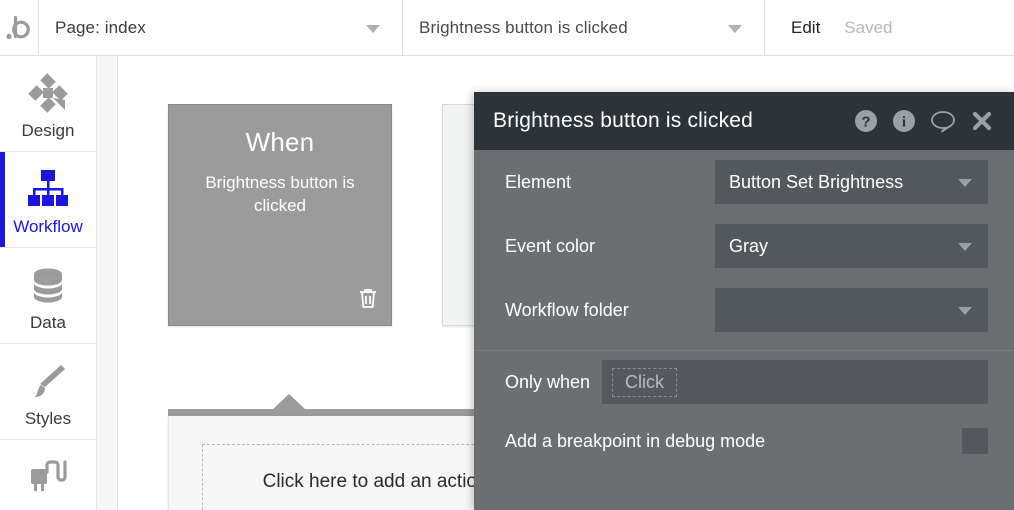 Image resolution: width=1014 pixels, height=510 pixels. Describe the element at coordinates (623, 120) in the screenshot. I see `panel-title: Brightness button is clicked` at that location.